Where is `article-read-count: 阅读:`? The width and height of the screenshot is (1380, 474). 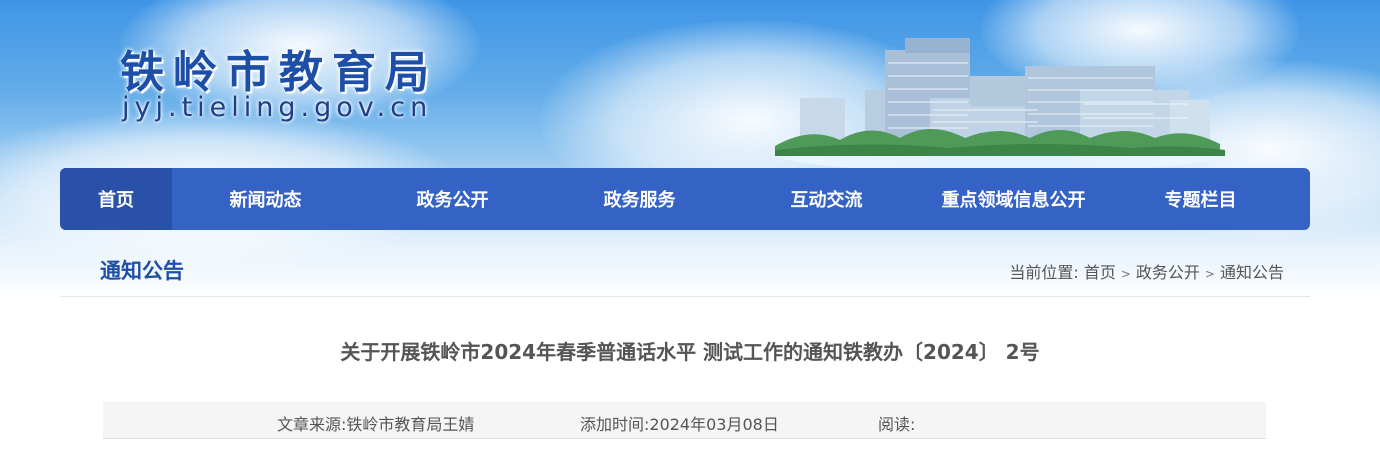
article-read-count: 阅读: is located at coordinates (897, 424).